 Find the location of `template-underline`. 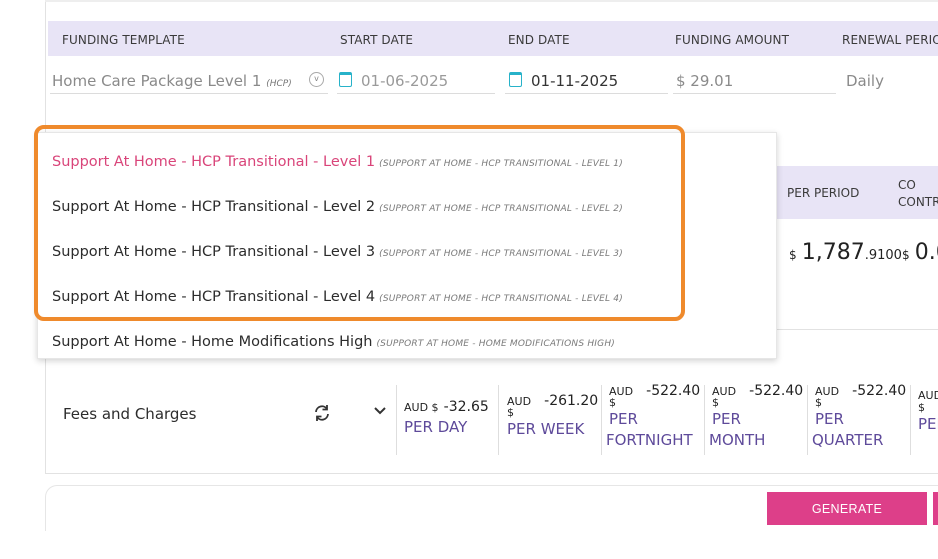

template-underline is located at coordinates (189, 93).